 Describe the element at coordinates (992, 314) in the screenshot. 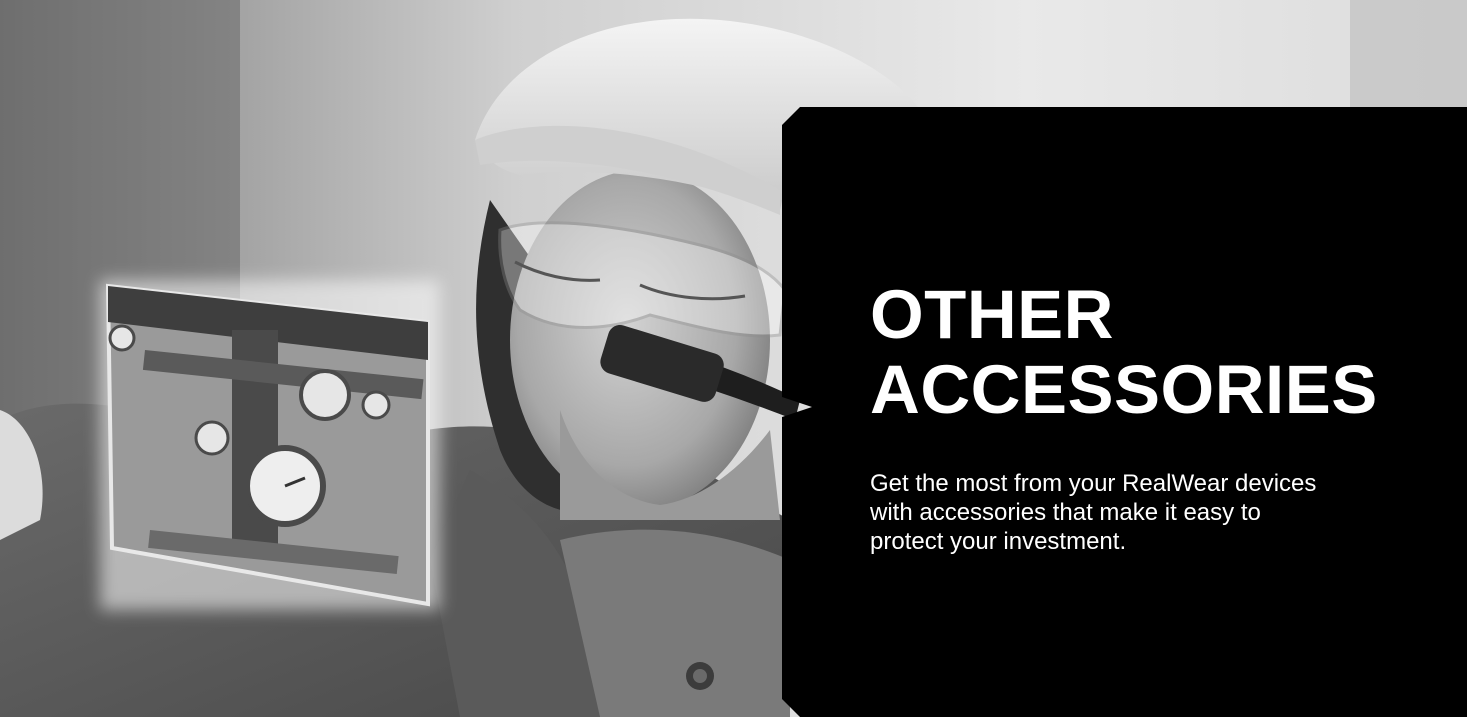

I see `title-line-1: OTHER` at that location.